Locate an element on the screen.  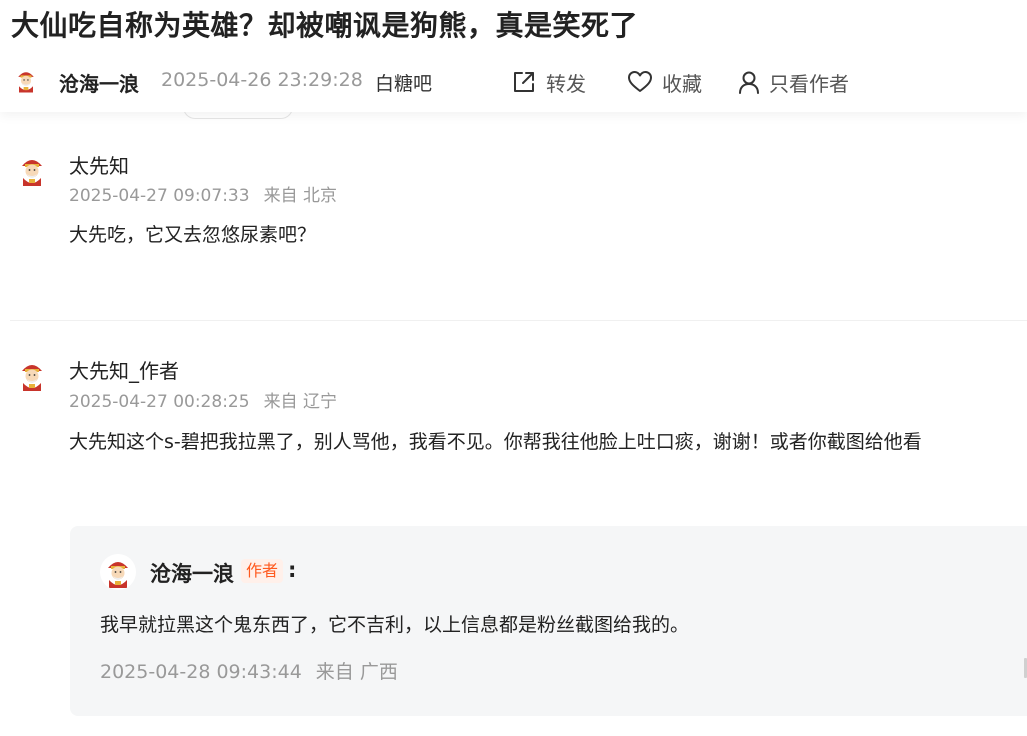
only-author-button: 只看作者 is located at coordinates (792, 82).